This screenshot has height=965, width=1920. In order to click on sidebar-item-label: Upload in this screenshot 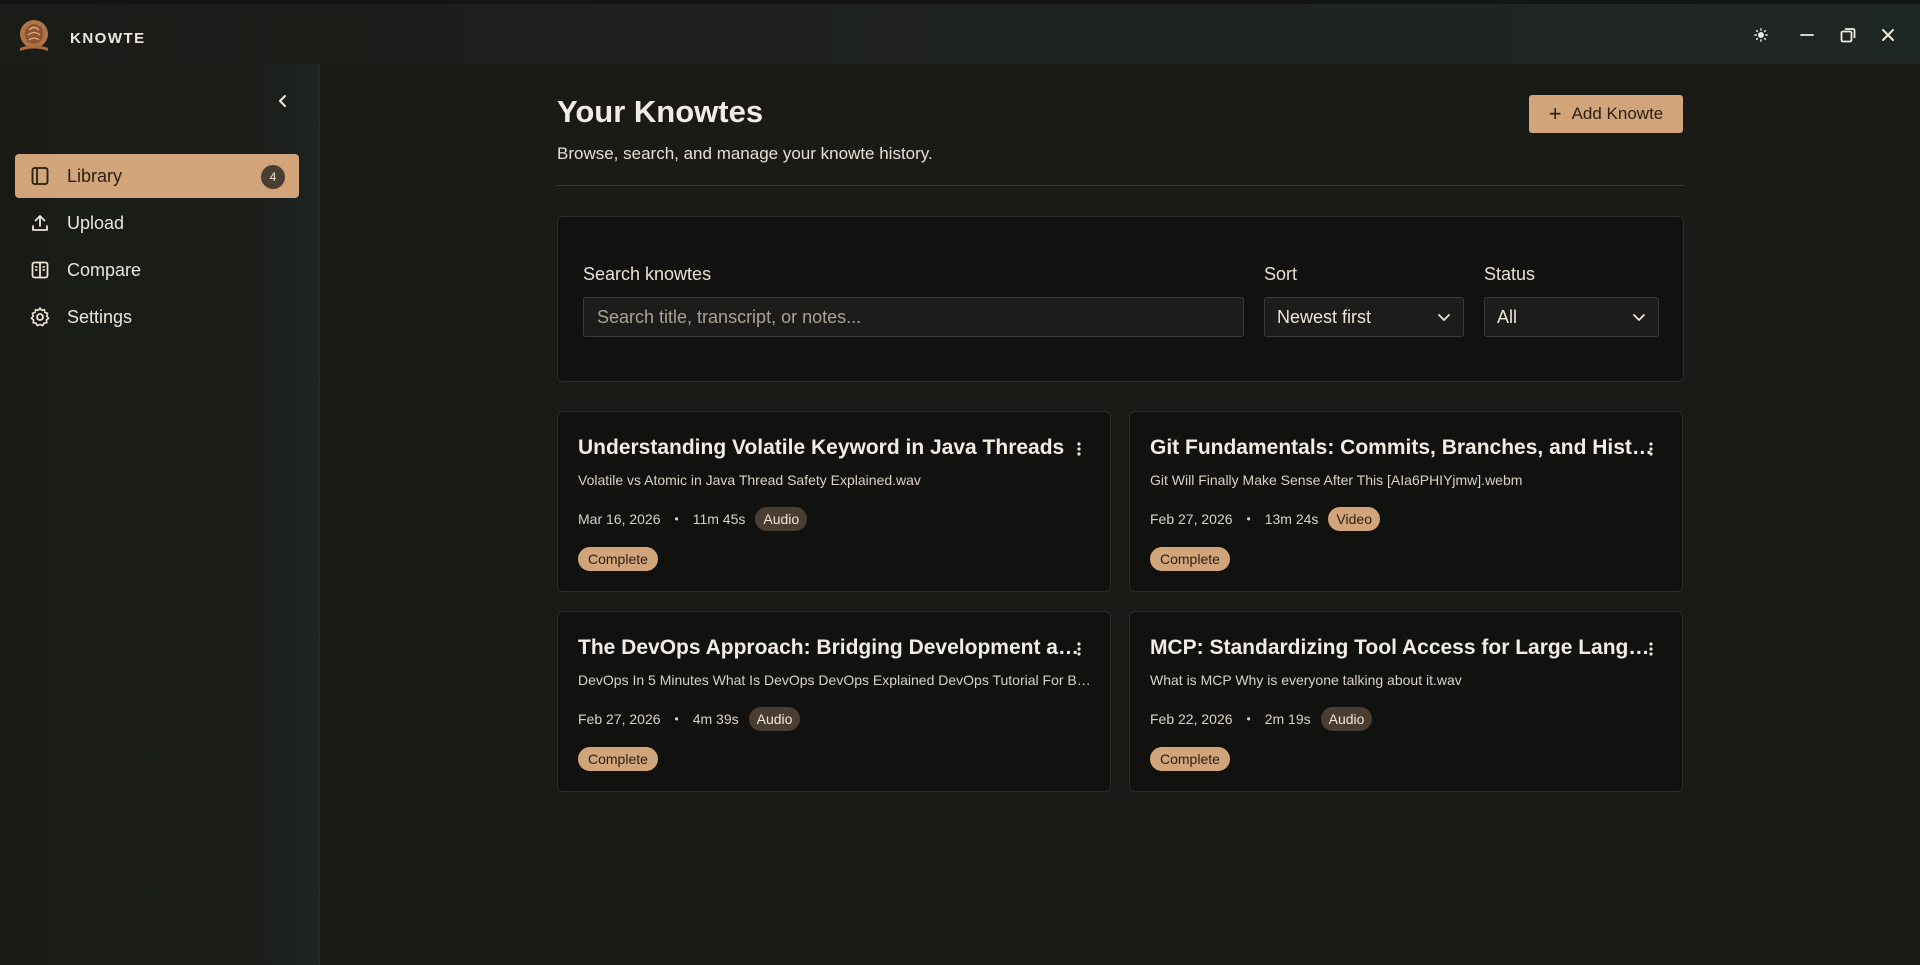, I will do `click(96, 222)`.